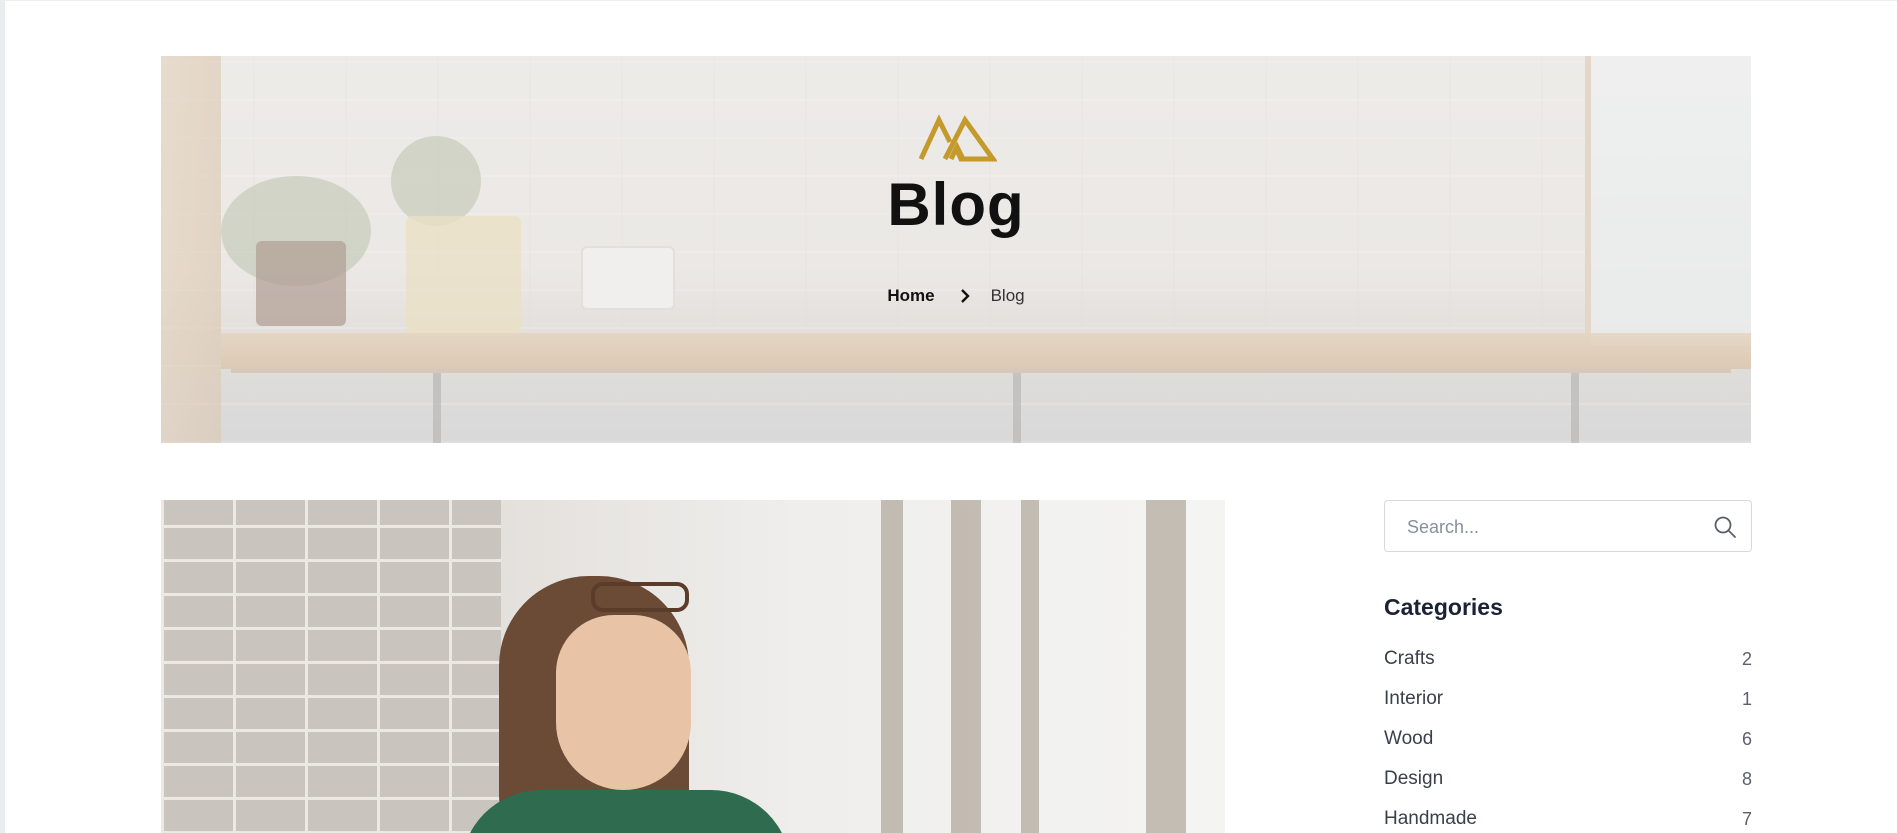 The width and height of the screenshot is (1897, 833). I want to click on image-person-face, so click(623, 702).